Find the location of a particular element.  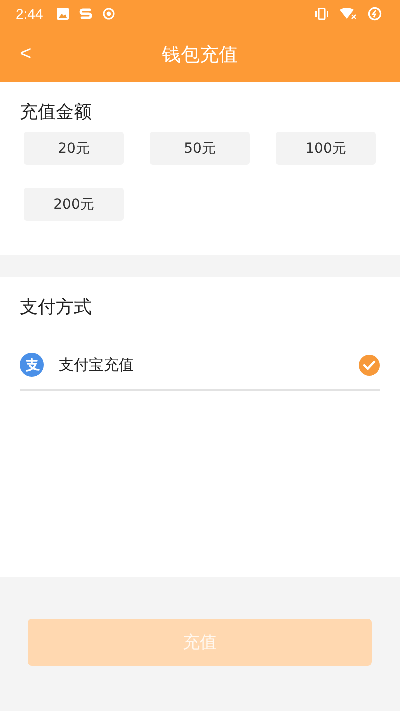

section-title: 支付方式 is located at coordinates (56, 308).